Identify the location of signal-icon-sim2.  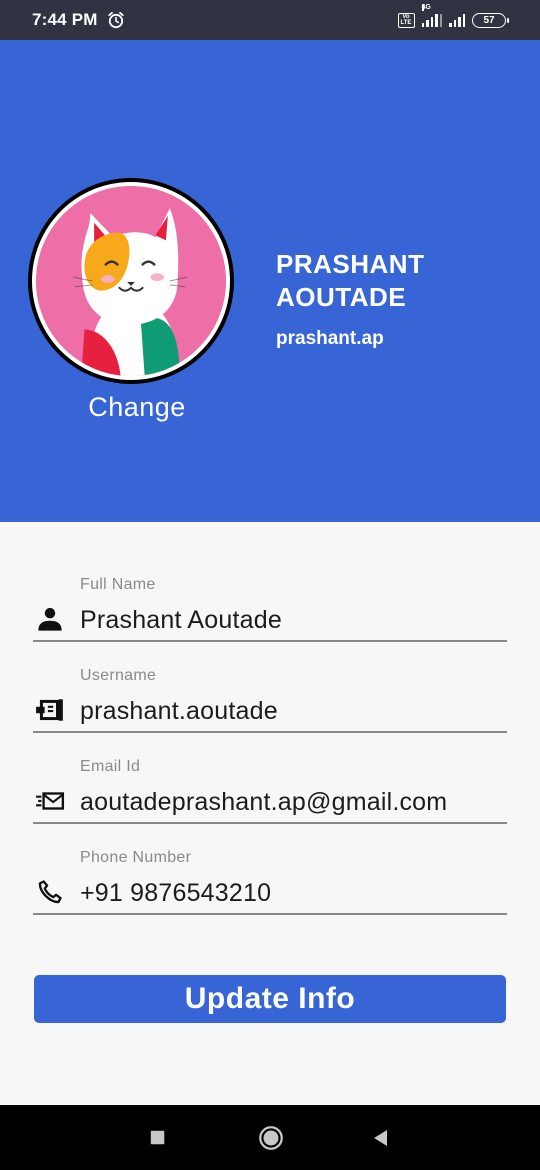
(457, 20).